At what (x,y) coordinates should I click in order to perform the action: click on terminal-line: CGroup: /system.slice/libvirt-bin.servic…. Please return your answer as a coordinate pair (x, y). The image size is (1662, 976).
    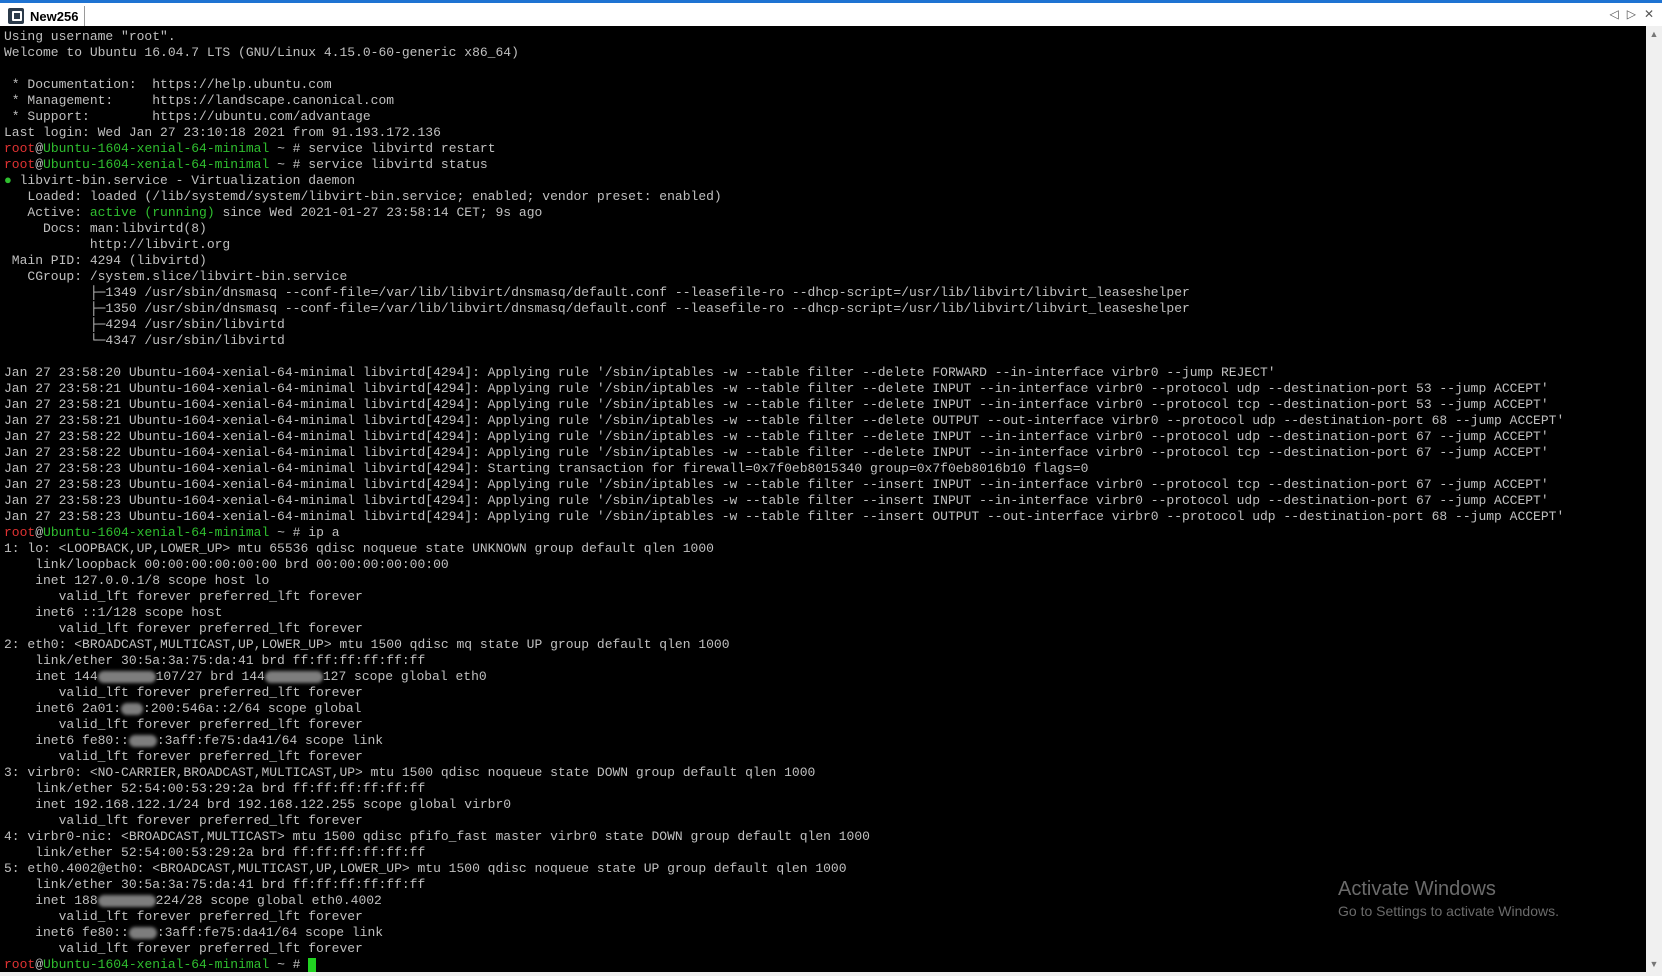
    Looking at the image, I should click on (784, 277).